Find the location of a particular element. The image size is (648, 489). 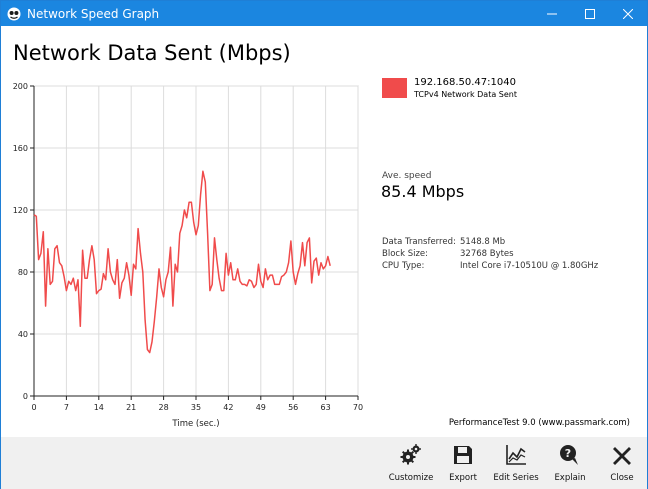

close-window-button is located at coordinates (628, 13).